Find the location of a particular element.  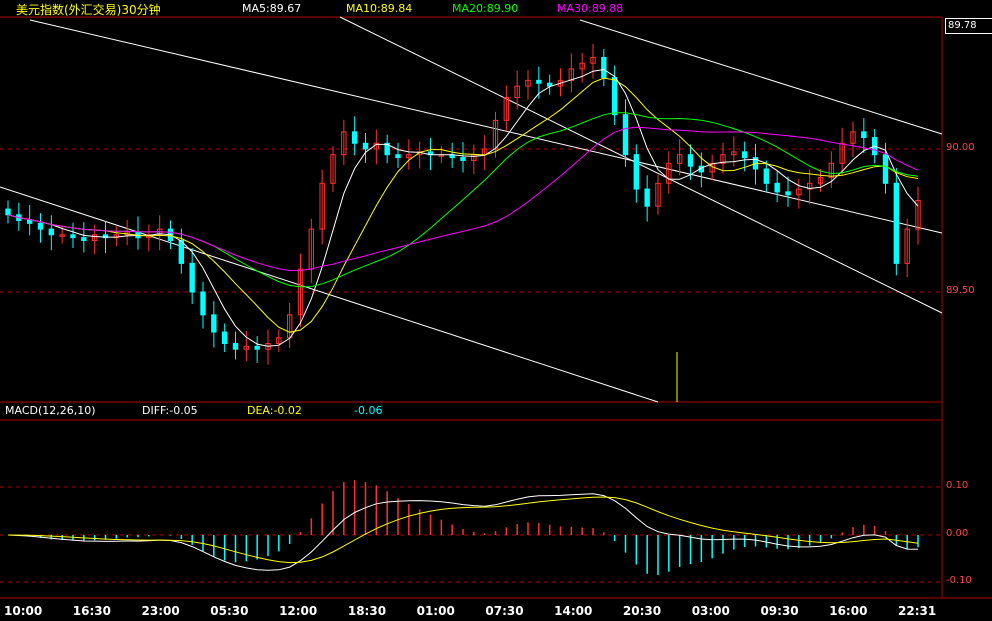

time-tick: 18:30 is located at coordinates (367, 611).